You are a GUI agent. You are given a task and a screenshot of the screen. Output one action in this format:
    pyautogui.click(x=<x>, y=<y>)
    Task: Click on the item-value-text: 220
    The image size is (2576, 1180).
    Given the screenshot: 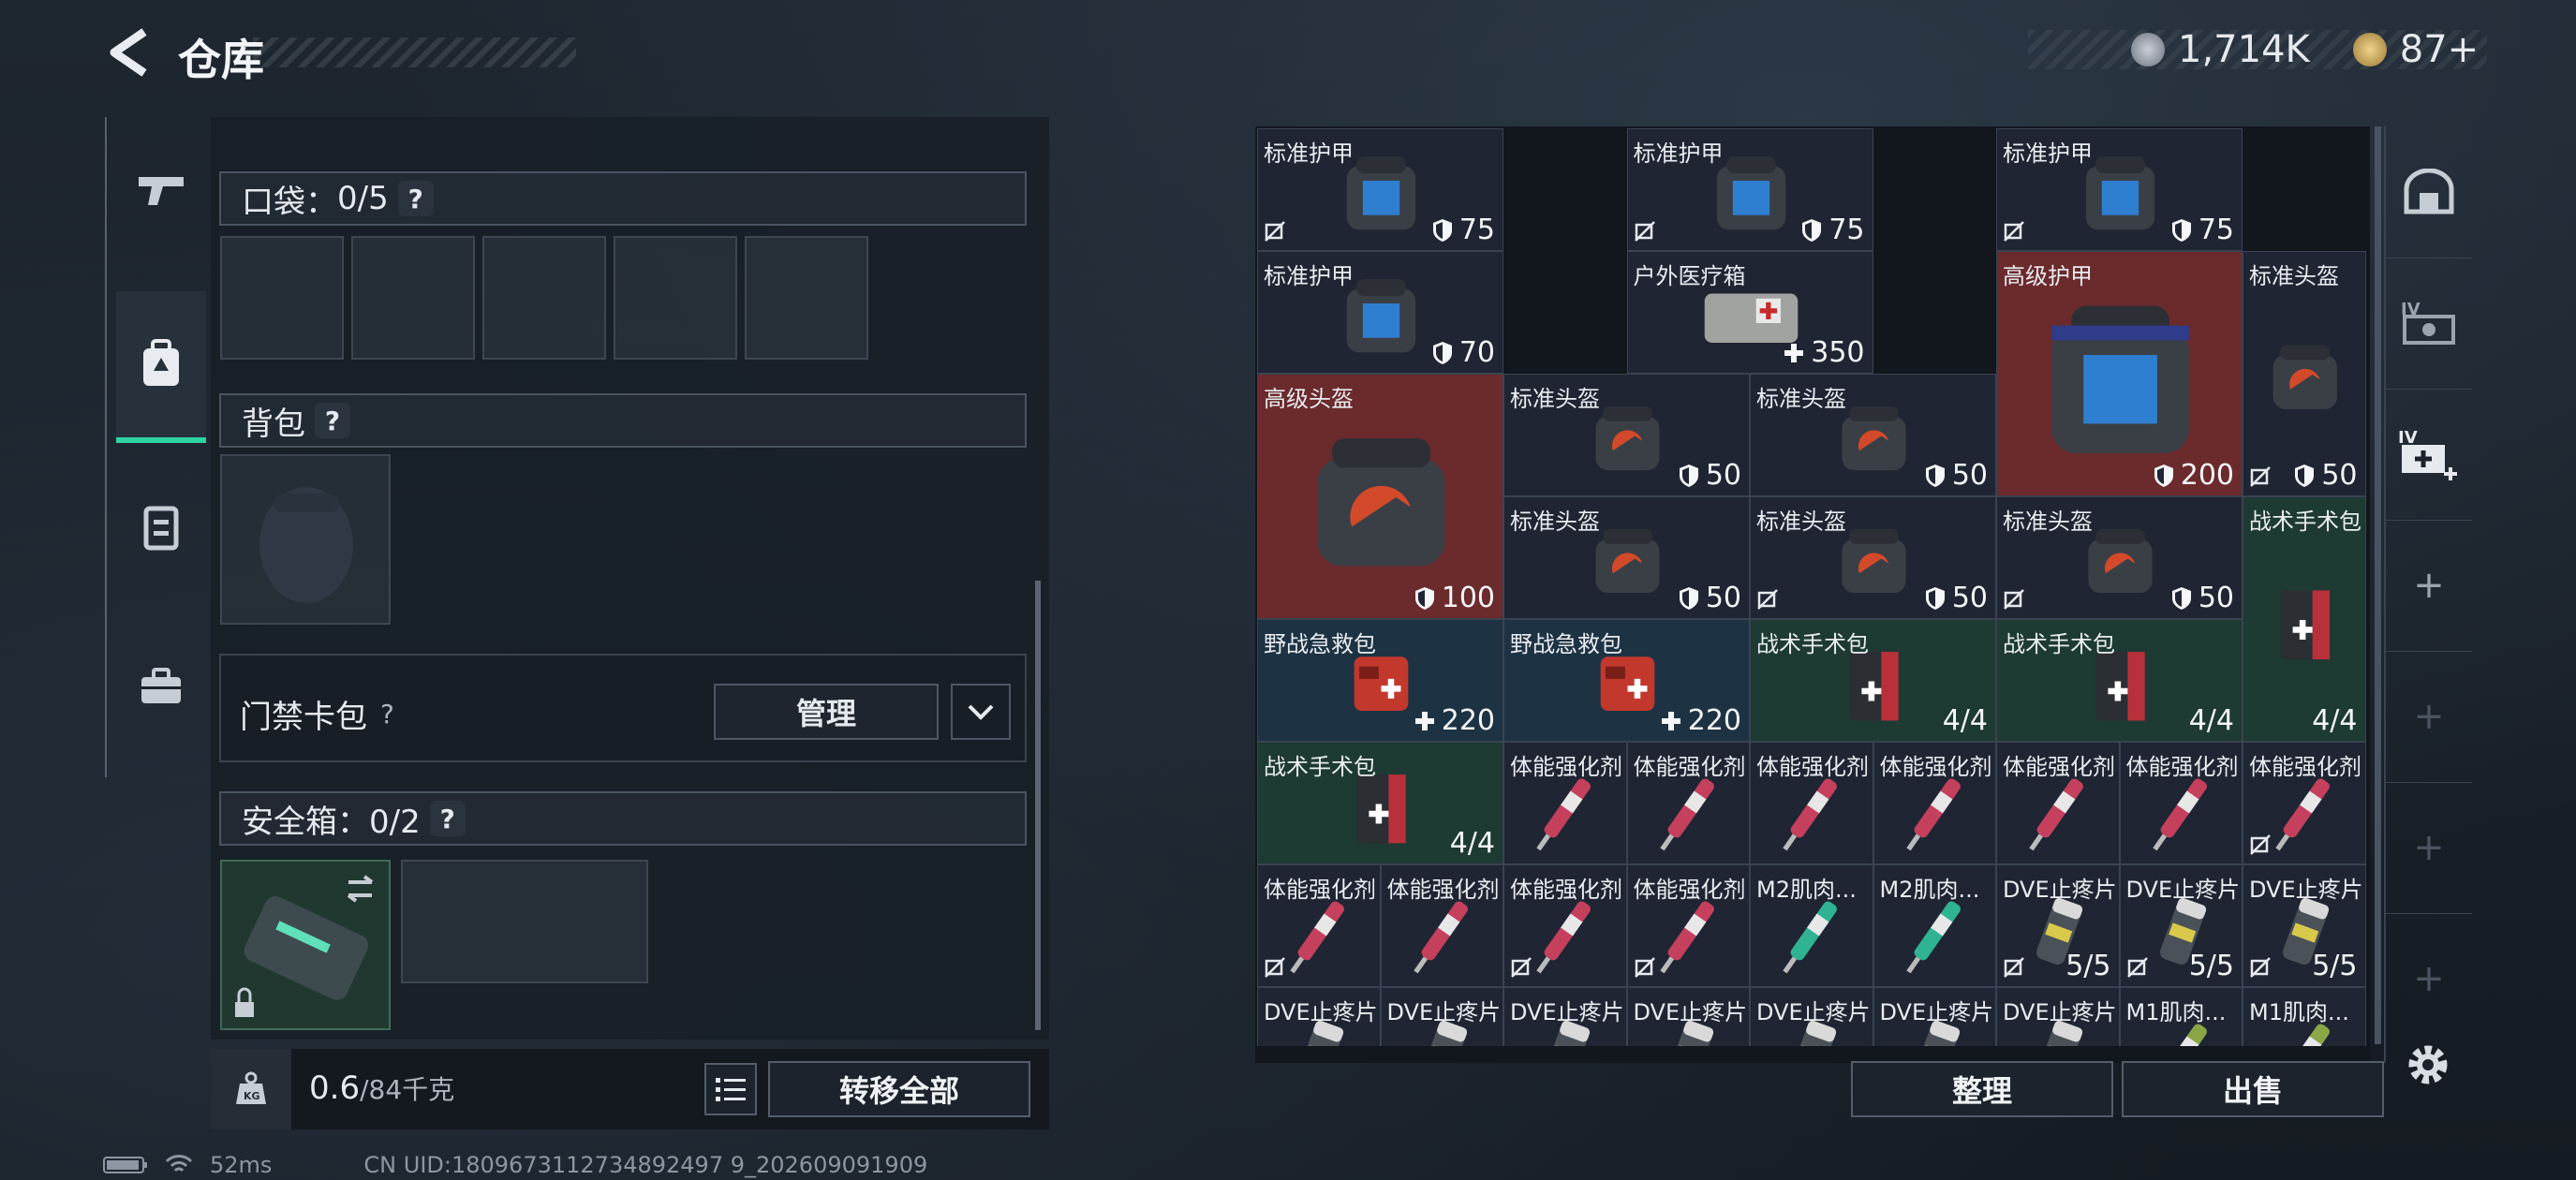 What is the action you would take?
    pyautogui.click(x=1468, y=721)
    